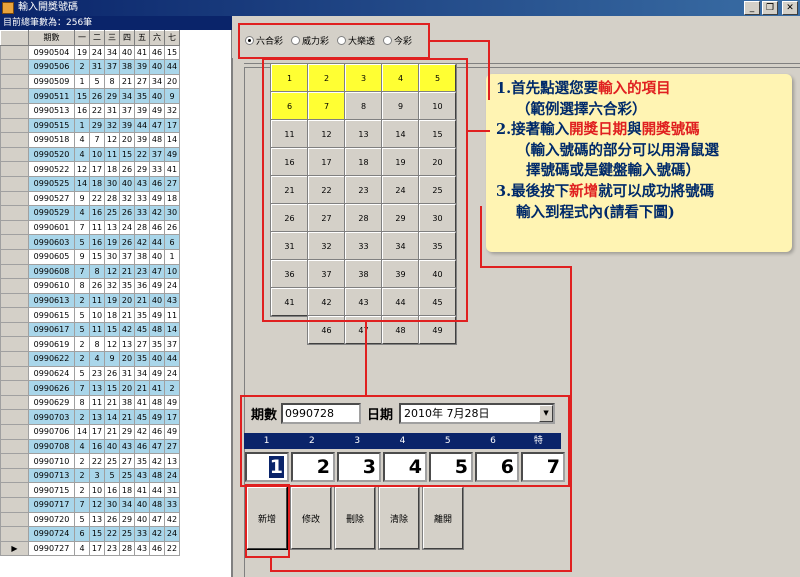 This screenshot has height=577, width=800. I want to click on number-button: 34, so click(400, 246).